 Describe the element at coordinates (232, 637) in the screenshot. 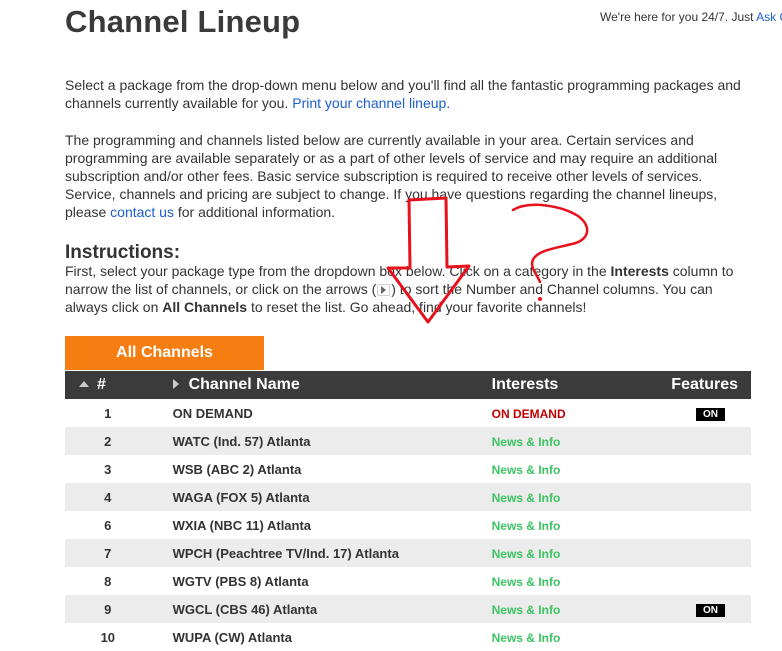

I see `channel-name: WUPA (CW) Atlanta` at that location.